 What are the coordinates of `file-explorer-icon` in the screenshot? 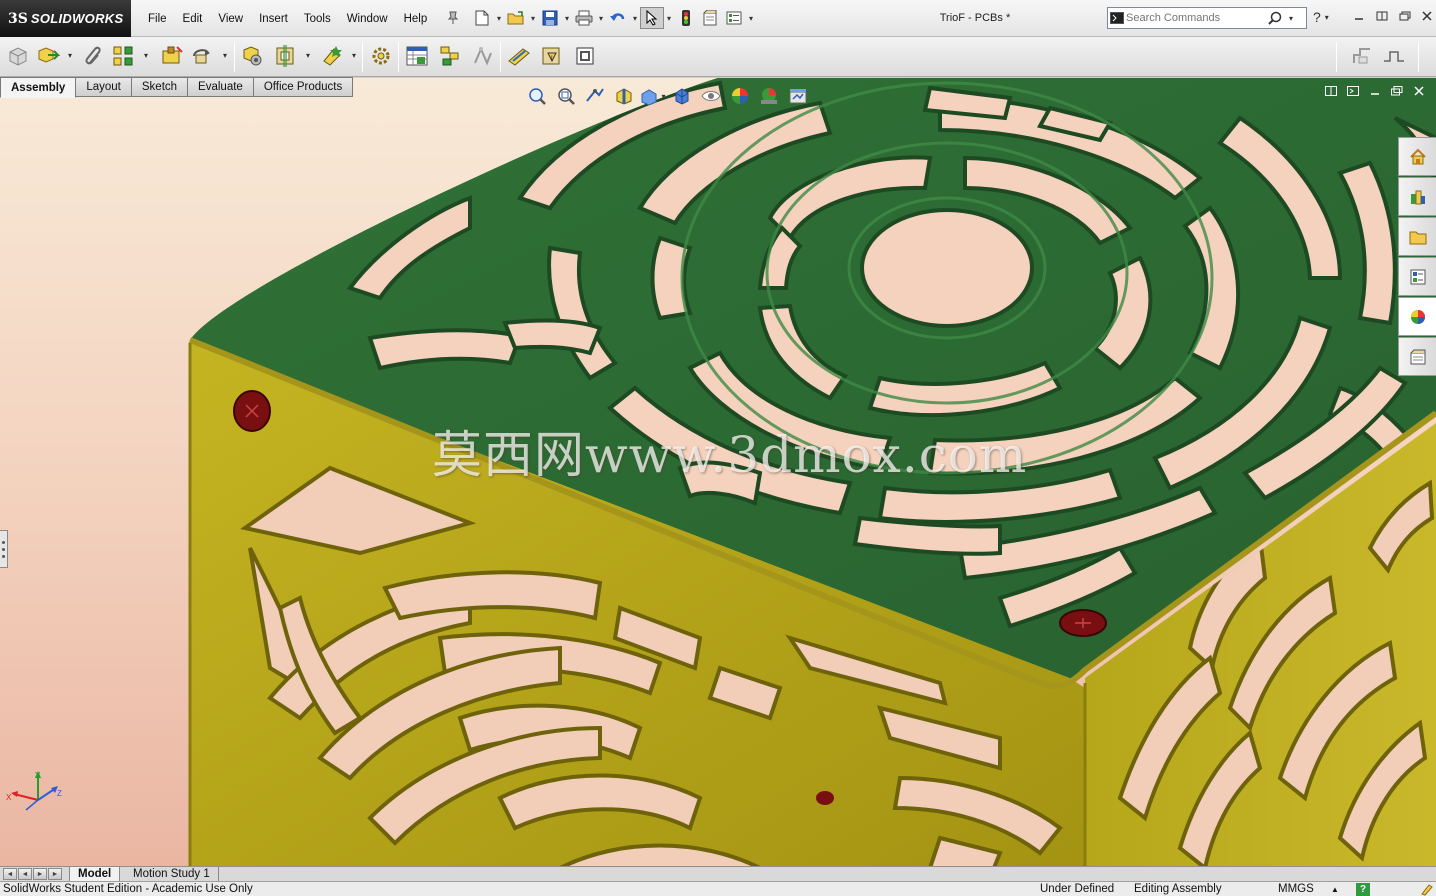 It's located at (1417, 236).